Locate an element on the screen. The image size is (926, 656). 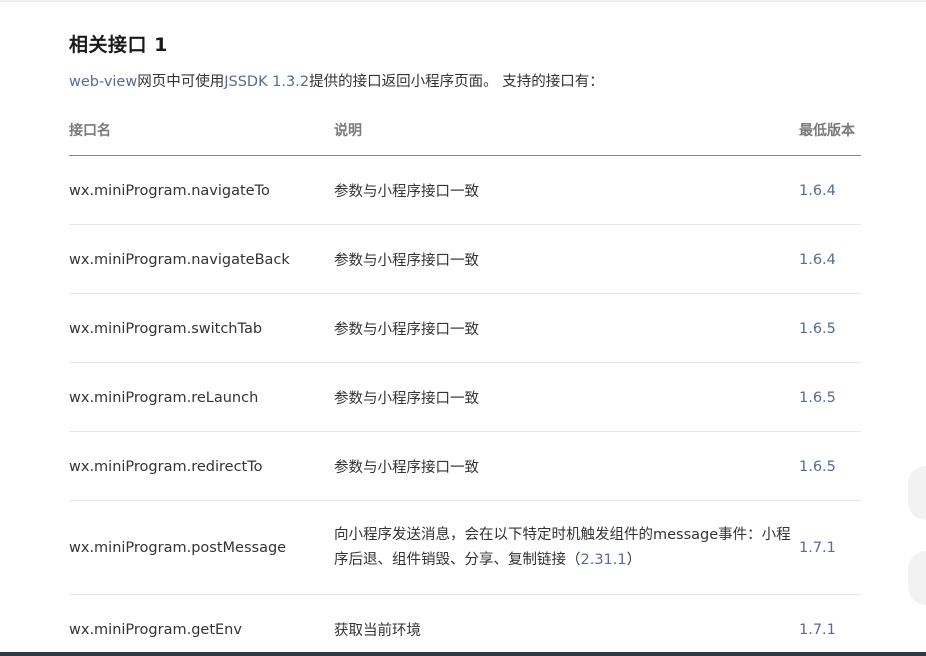
top-divider is located at coordinates (463, 1).